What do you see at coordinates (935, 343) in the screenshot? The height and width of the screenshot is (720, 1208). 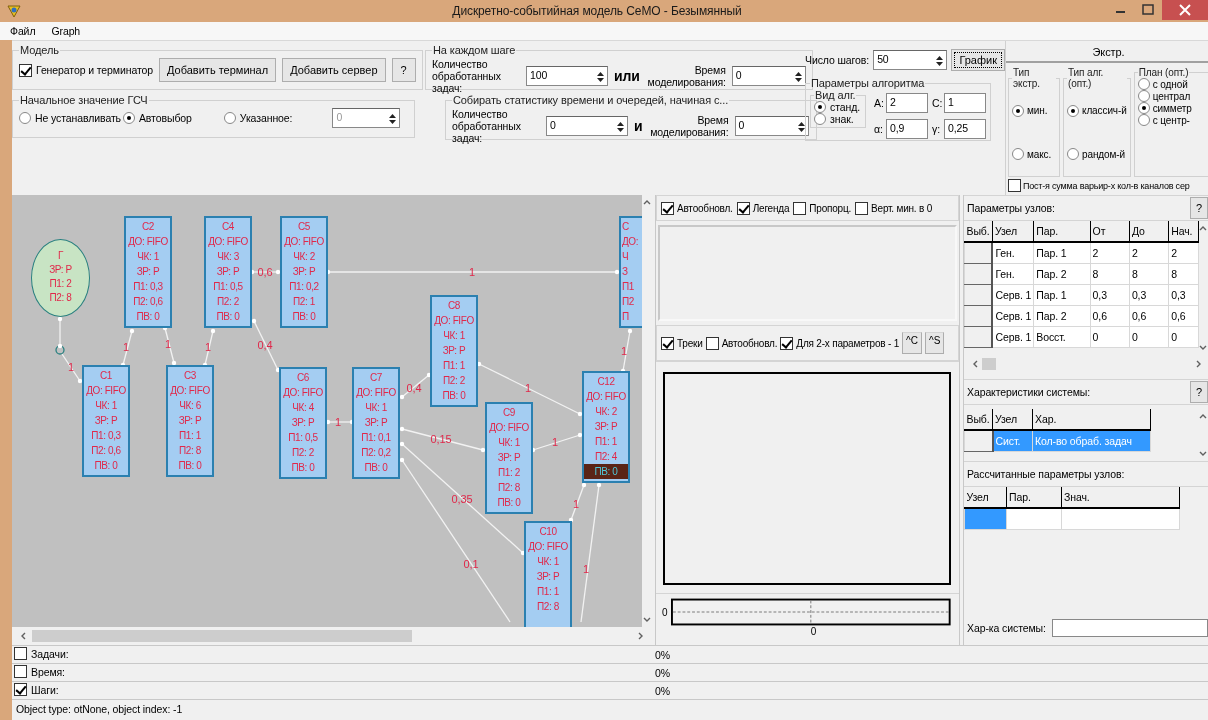 I see `chart-tool-button: ^S` at bounding box center [935, 343].